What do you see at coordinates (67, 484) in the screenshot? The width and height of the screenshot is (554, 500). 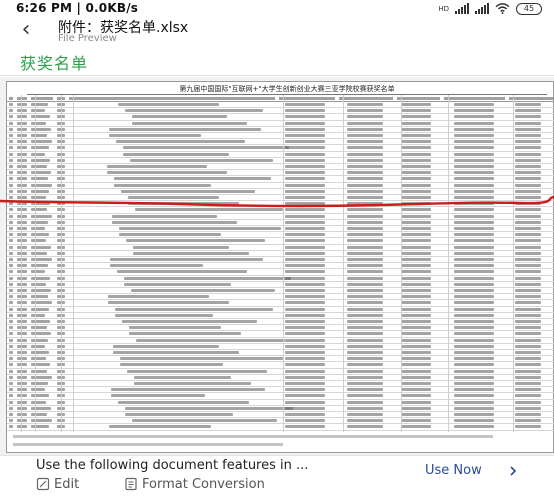 I see `edit-label: Edit` at bounding box center [67, 484].